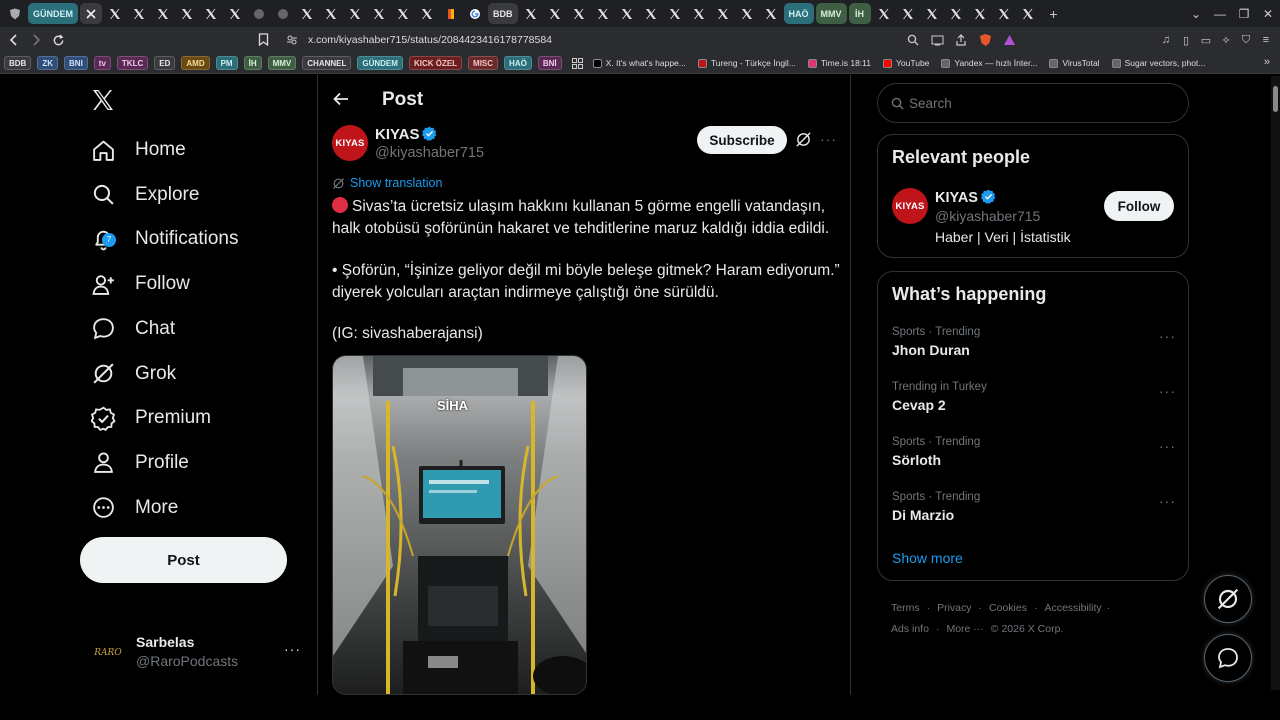  Describe the element at coordinates (459, 525) in the screenshot. I see `post-video: SİHA` at that location.